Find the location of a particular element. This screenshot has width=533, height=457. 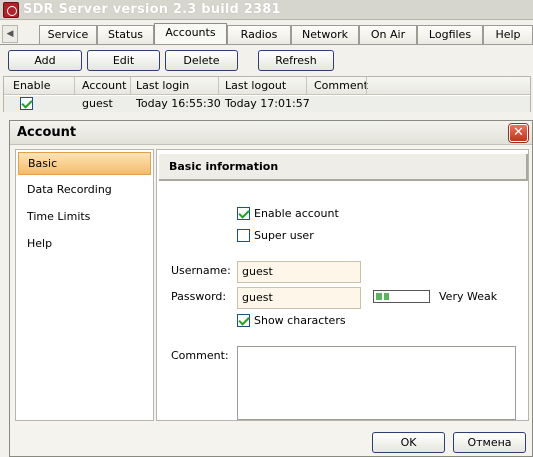

app-icon is located at coordinates (11, 10).